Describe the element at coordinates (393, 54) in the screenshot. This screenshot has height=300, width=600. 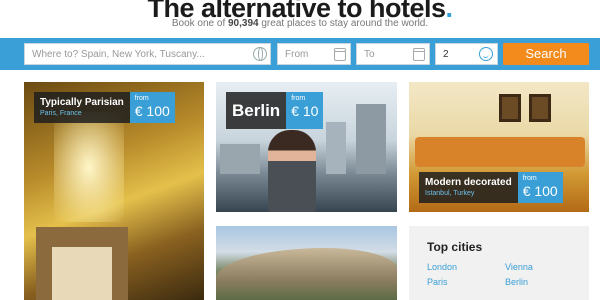
I see `check-out-input: To` at that location.